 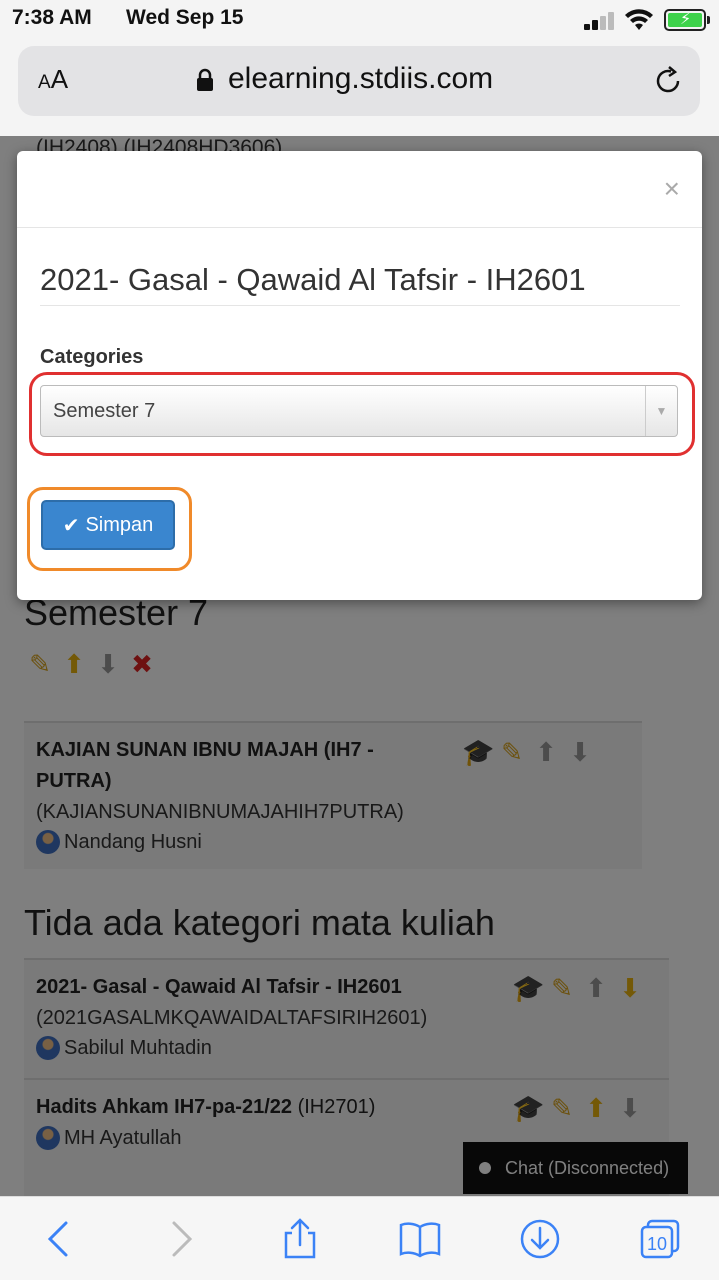 What do you see at coordinates (92, 357) in the screenshot?
I see `categories-label: Categories` at bounding box center [92, 357].